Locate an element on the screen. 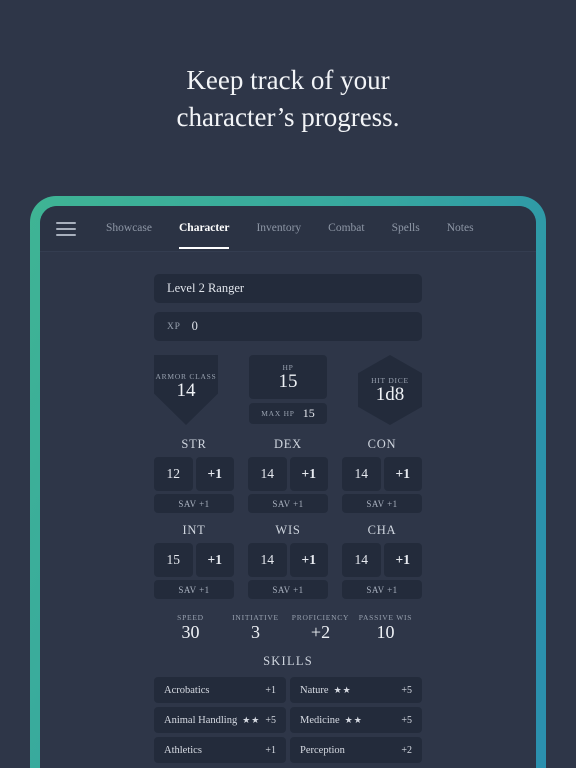 The image size is (576, 768). armor-class-shield: ARMOR CLASS 14 is located at coordinates (186, 390).